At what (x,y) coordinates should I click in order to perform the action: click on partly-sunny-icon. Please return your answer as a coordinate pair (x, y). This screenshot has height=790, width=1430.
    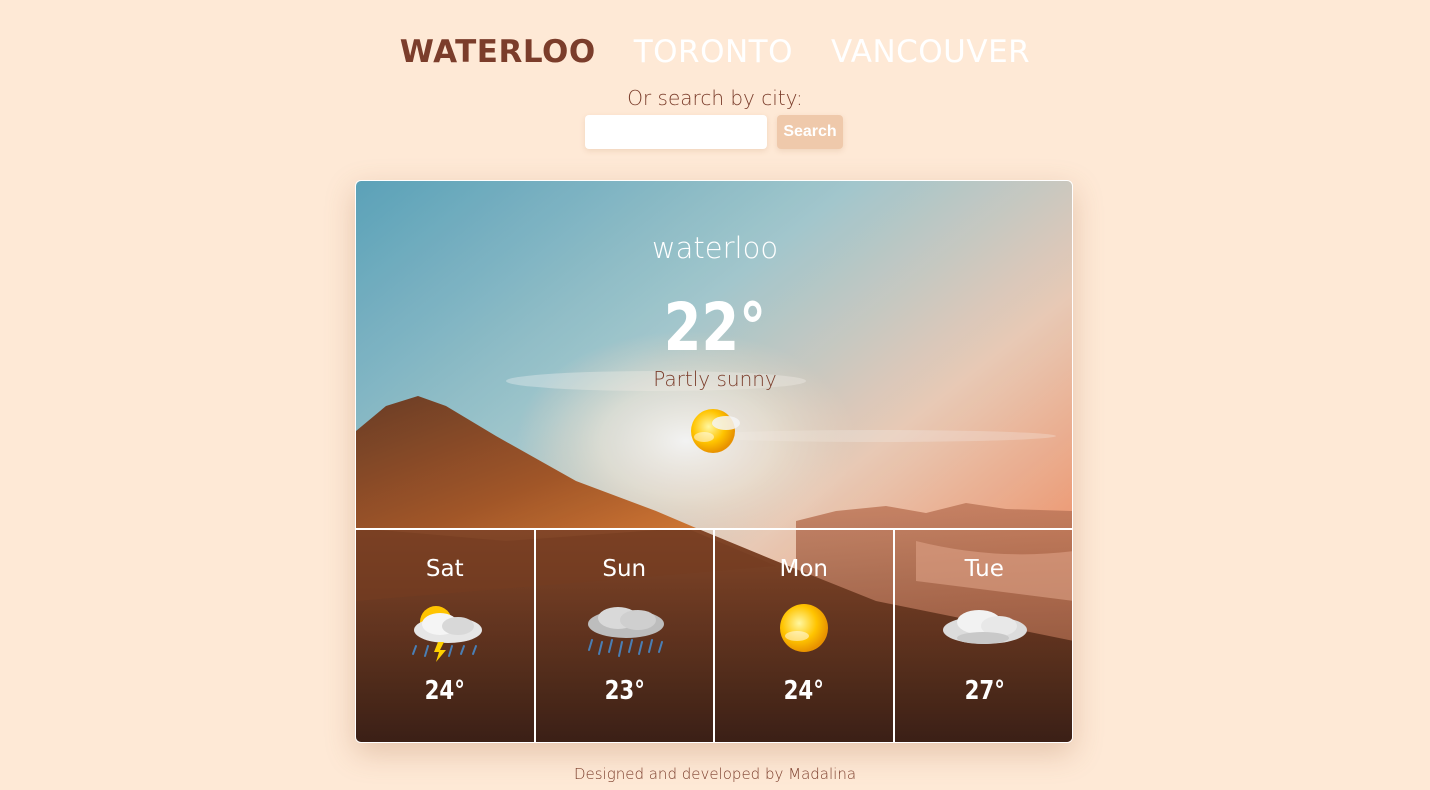
    Looking at the image, I should click on (715, 431).